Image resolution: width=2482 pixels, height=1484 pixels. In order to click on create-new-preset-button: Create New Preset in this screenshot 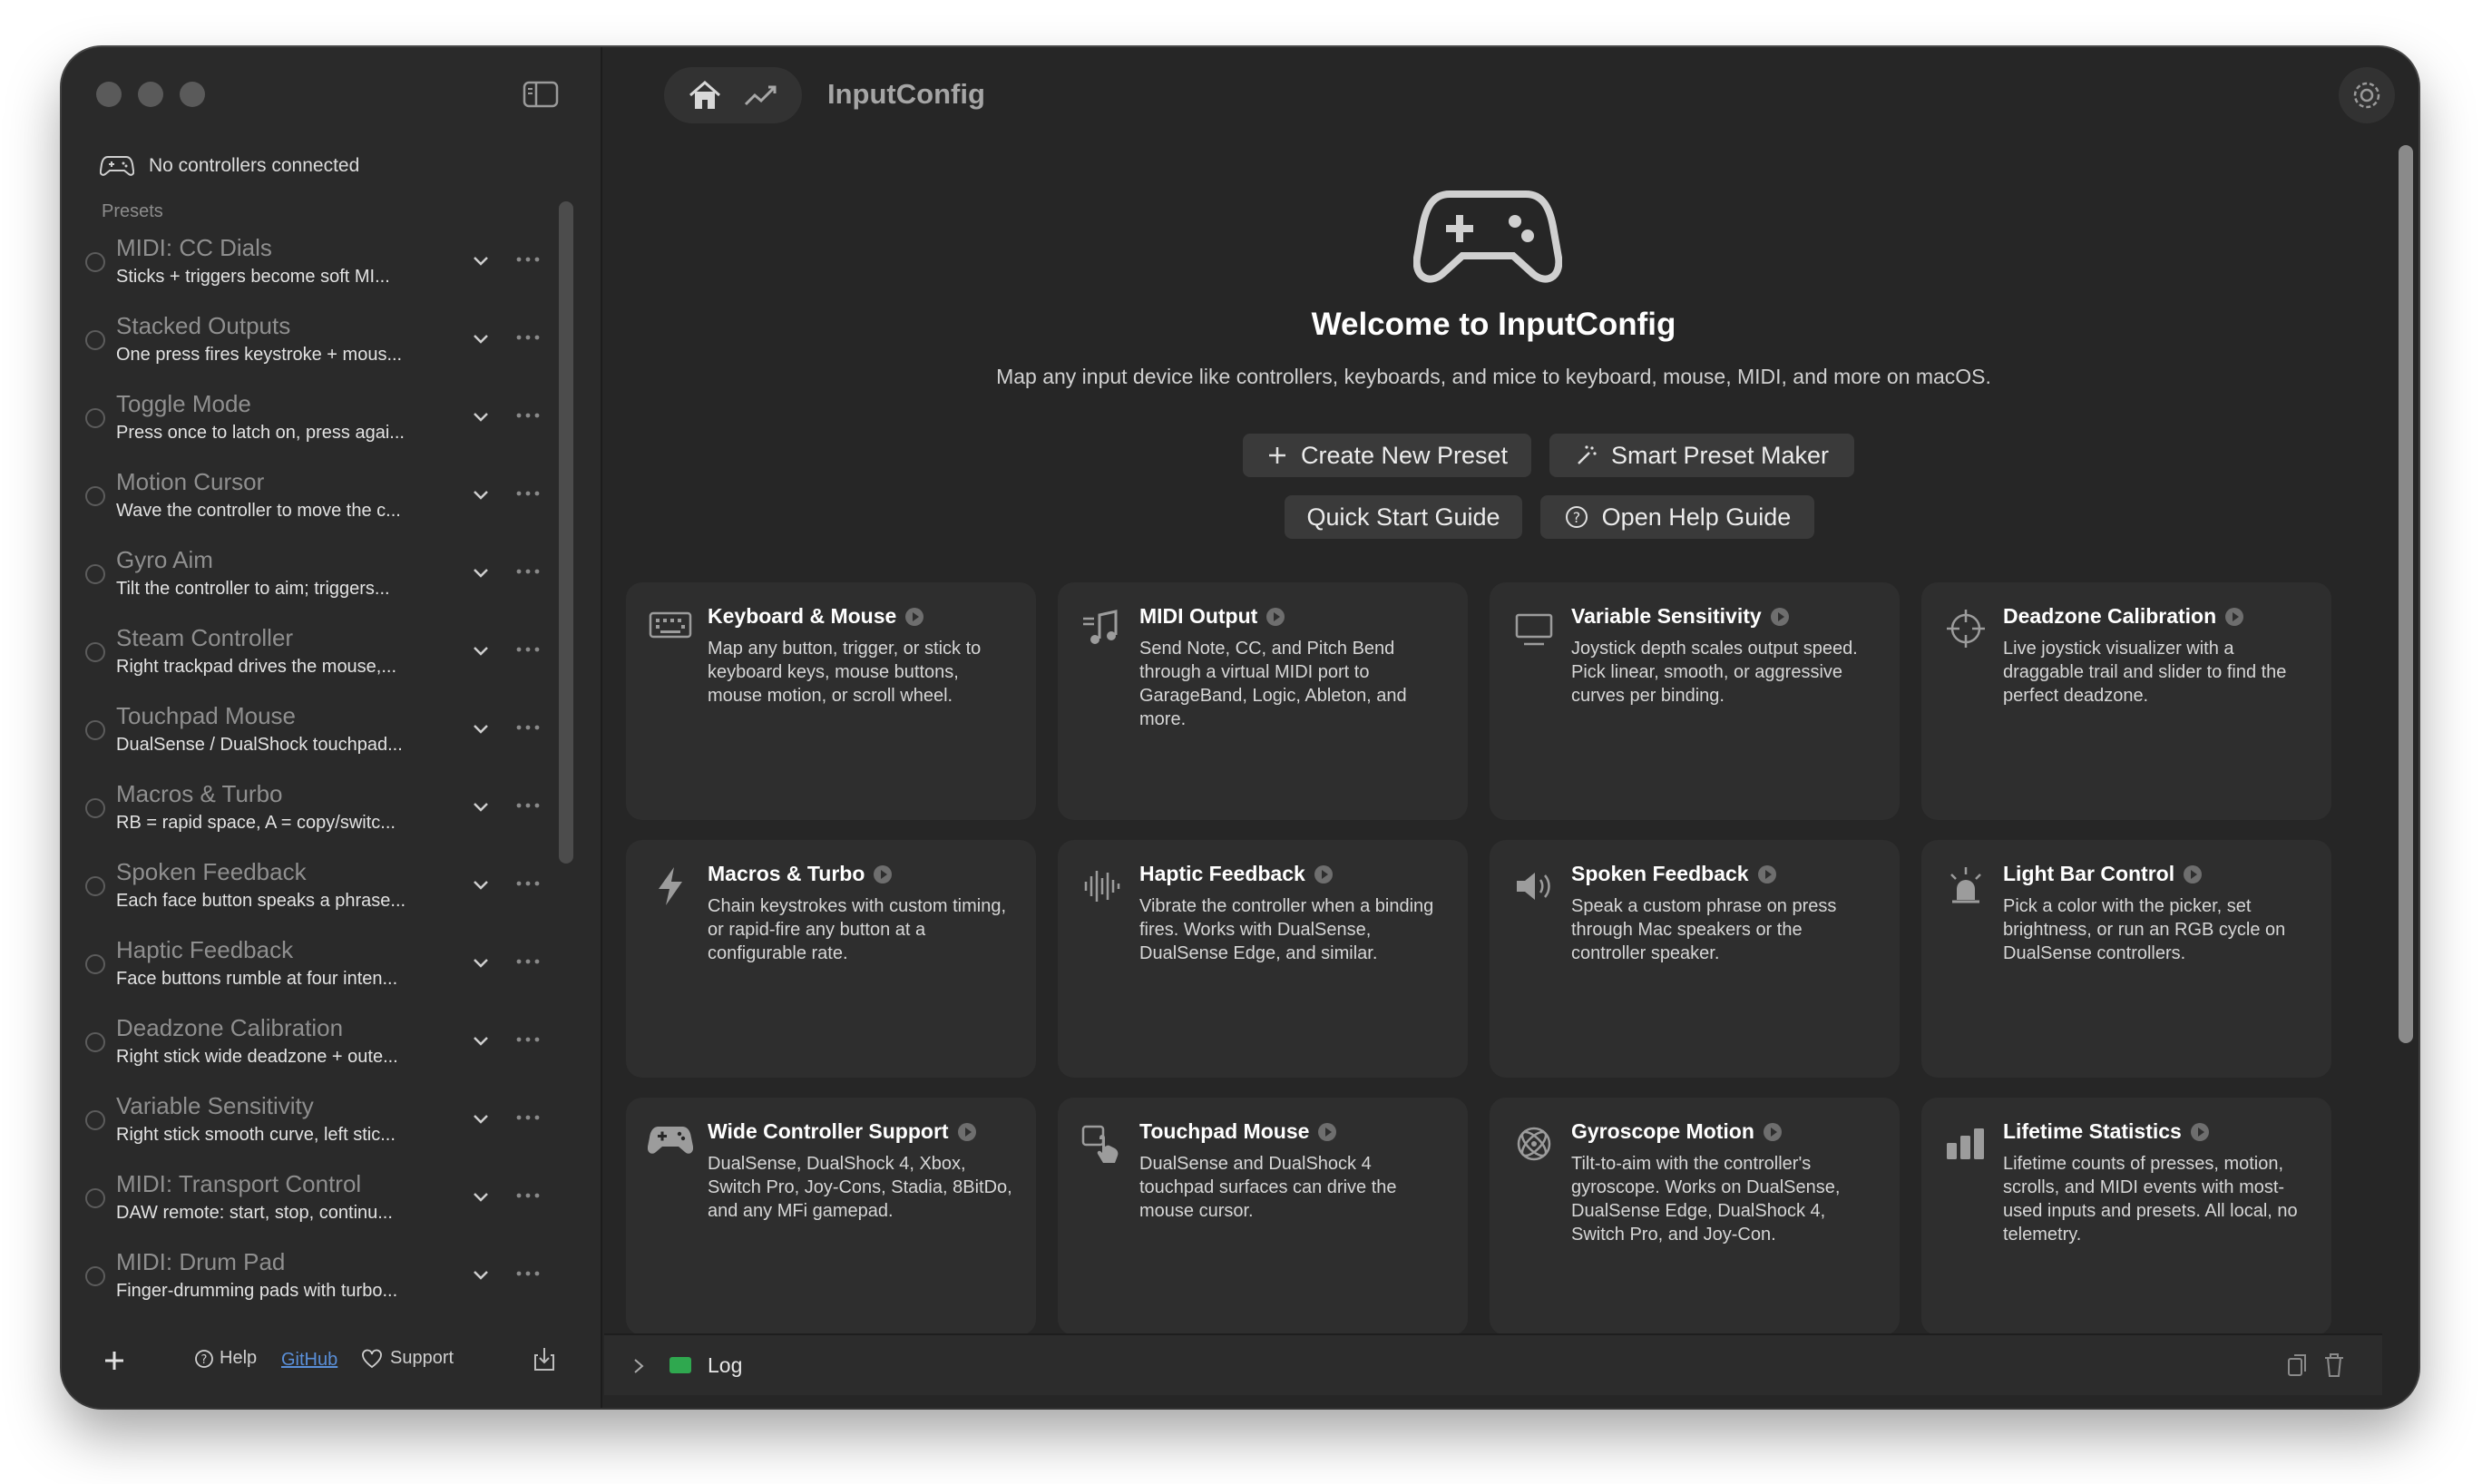, I will do `click(1387, 455)`.